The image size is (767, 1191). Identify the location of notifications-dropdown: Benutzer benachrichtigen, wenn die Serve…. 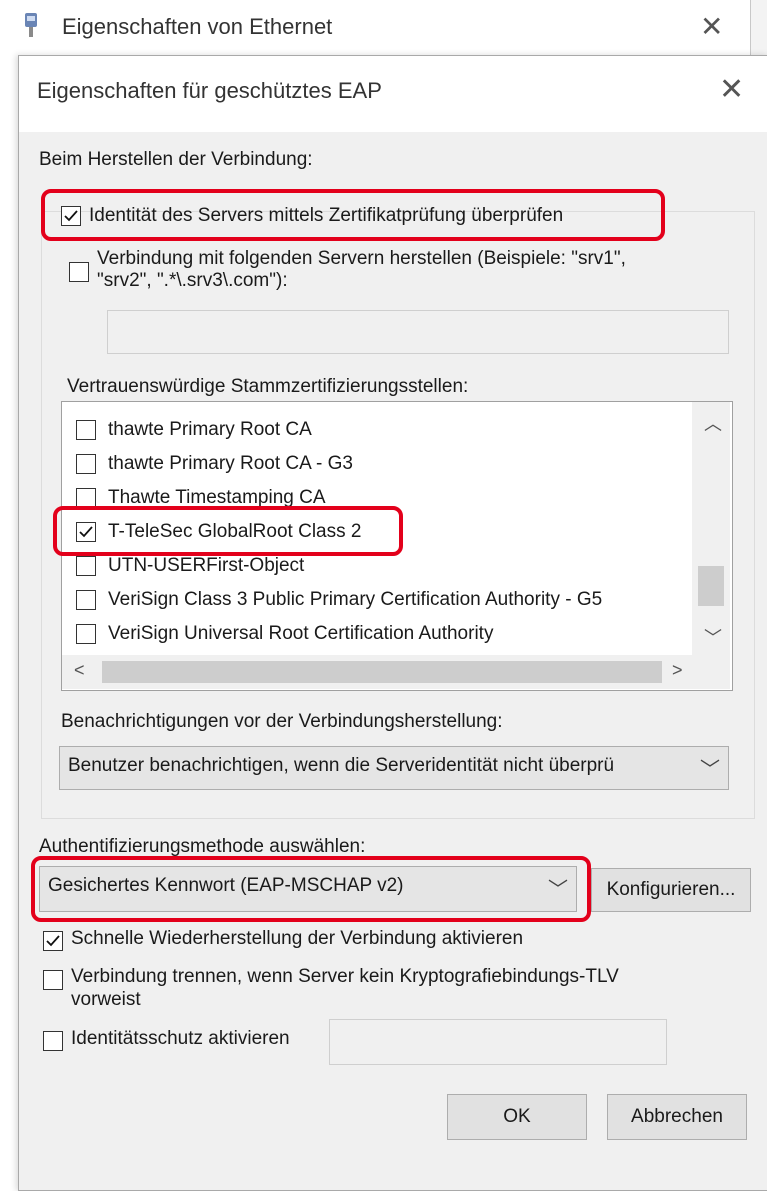
(394, 768).